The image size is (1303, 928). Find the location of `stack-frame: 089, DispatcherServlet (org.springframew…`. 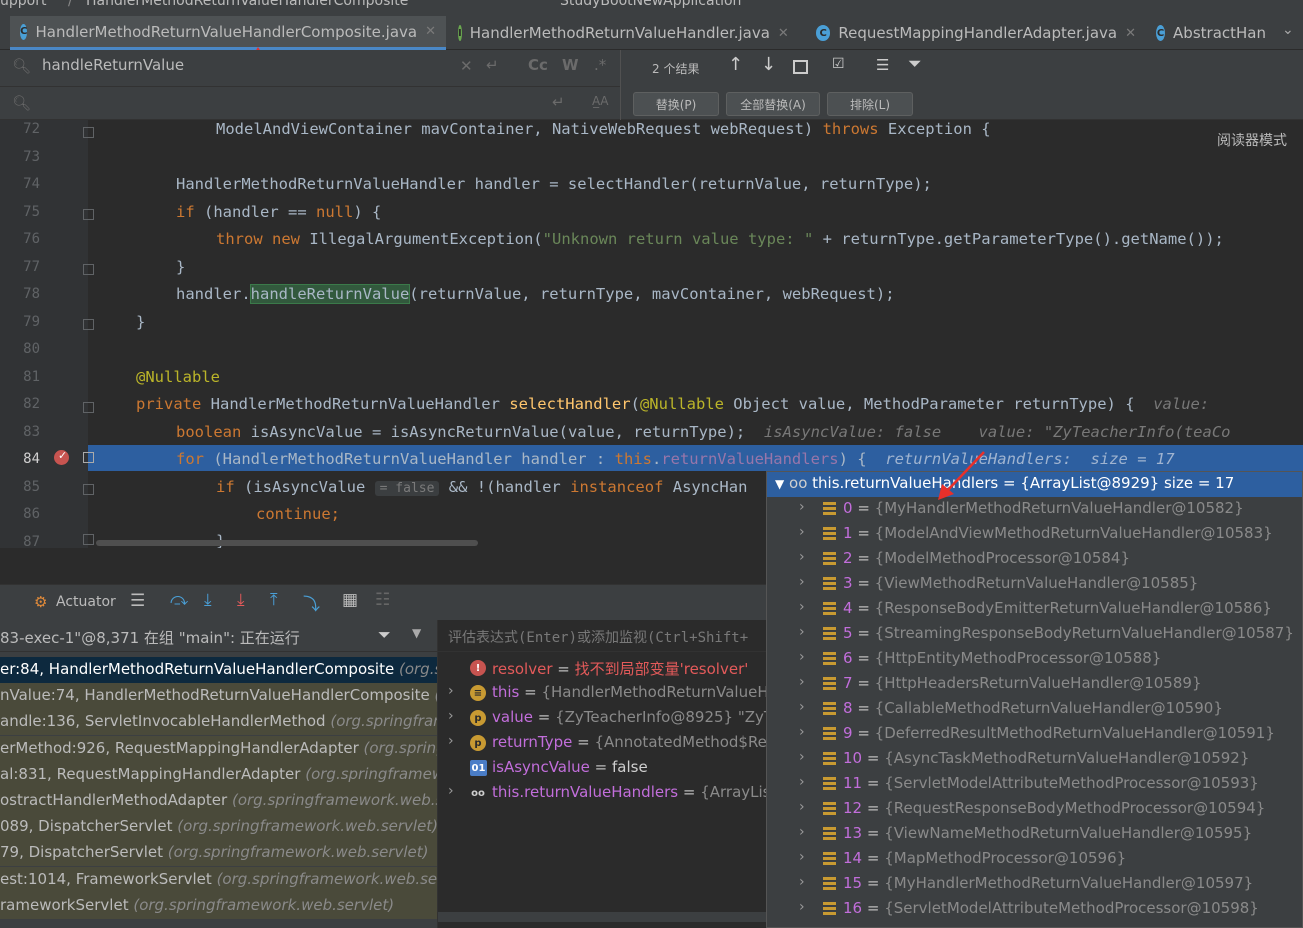

stack-frame: 089, DispatcherServlet (org.springframew… is located at coordinates (218, 827).